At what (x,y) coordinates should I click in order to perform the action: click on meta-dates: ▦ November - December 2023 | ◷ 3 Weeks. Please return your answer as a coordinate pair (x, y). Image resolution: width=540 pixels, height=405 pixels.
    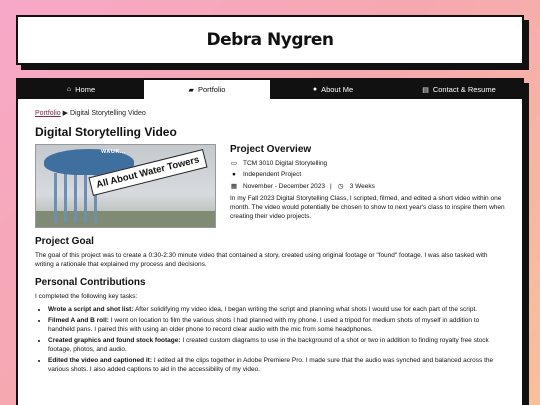
    Looking at the image, I should click on (367, 186).